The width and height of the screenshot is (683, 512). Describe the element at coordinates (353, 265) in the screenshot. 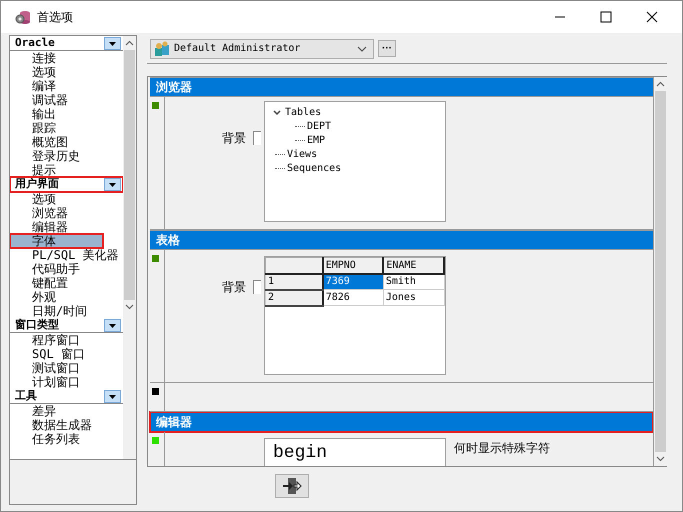

I see `column-header: EMPNO` at that location.